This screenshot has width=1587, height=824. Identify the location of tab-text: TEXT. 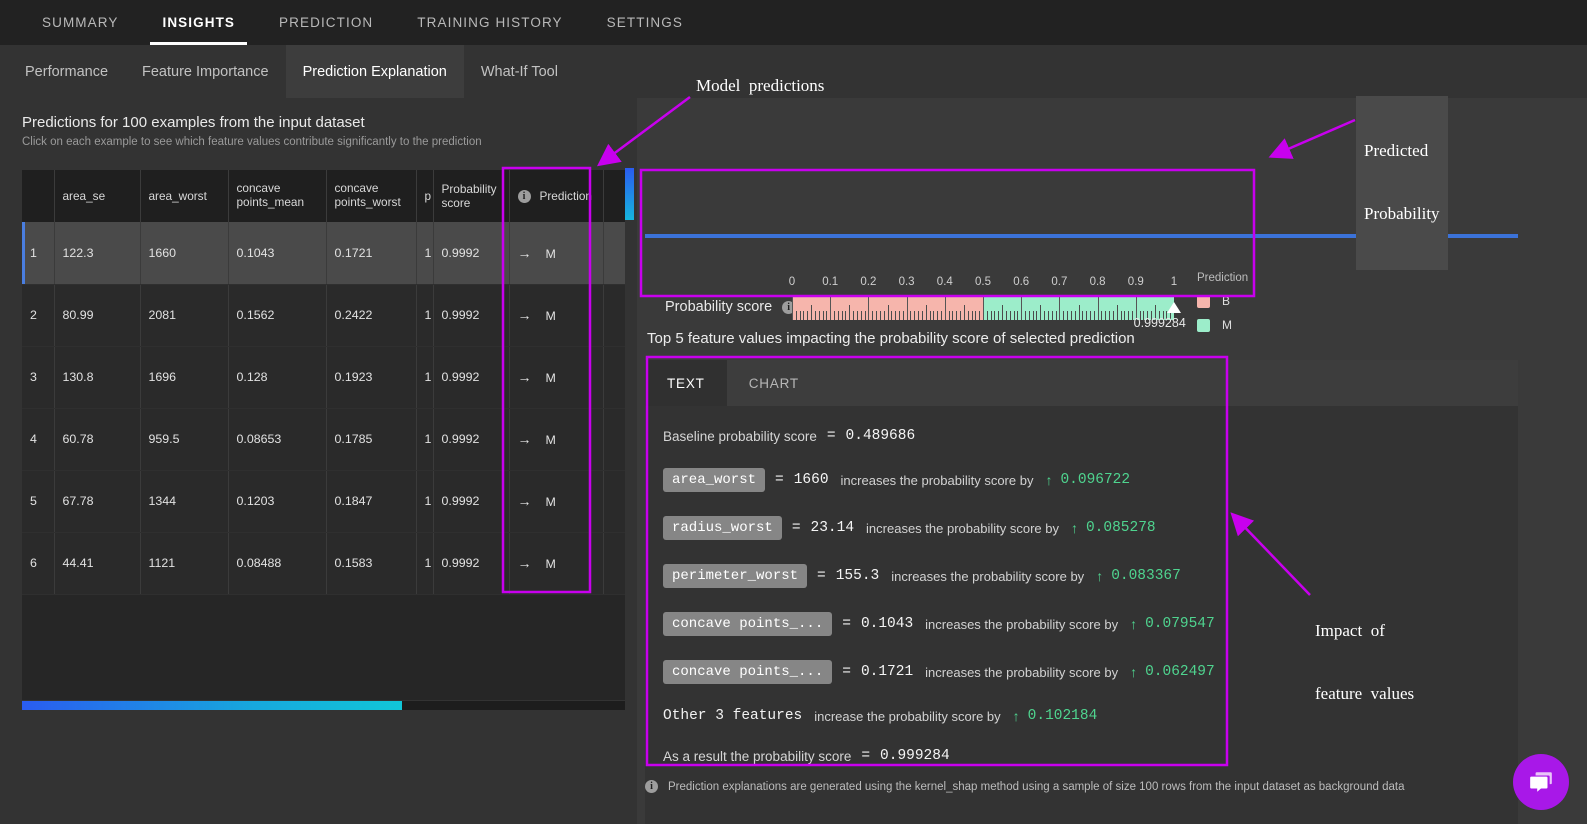
(686, 383).